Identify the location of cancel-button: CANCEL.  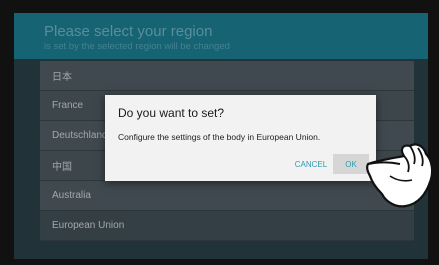
(311, 164).